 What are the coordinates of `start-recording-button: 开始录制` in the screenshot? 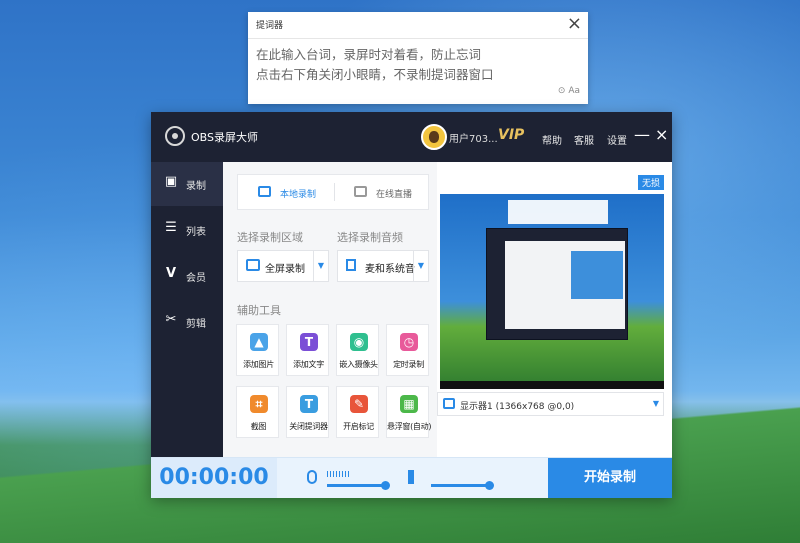 It's located at (610, 478).